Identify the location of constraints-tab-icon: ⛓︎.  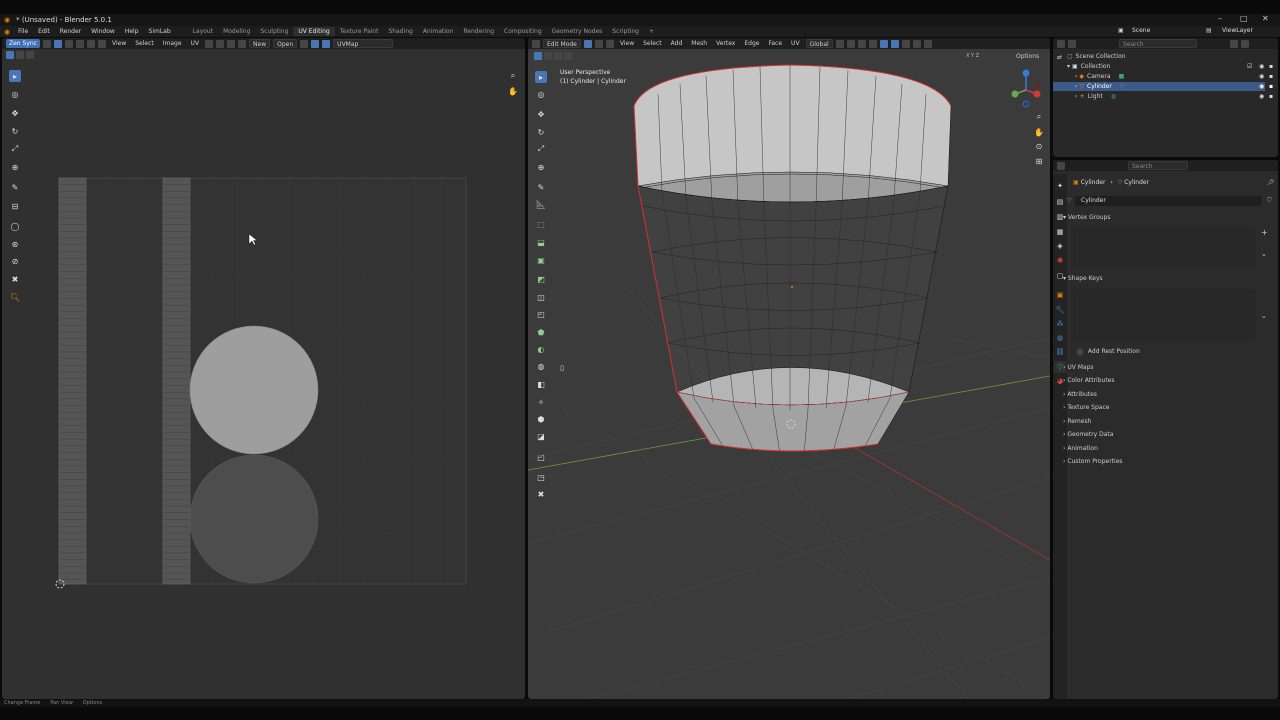
(1060, 352).